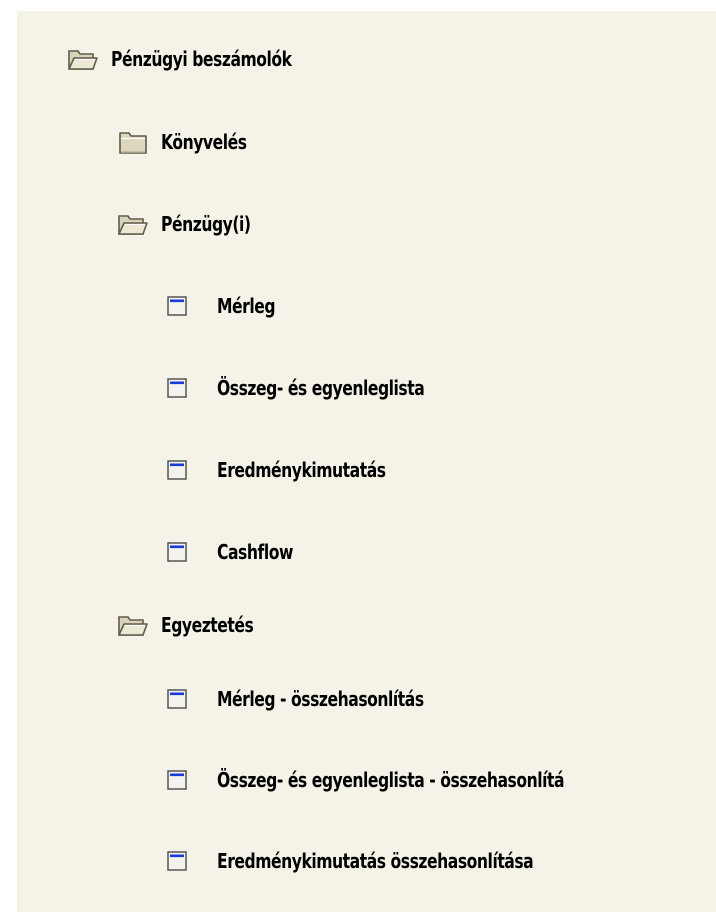 The height and width of the screenshot is (912, 716). I want to click on tree-leaf-eredmenykimutatas: Eredménykimutatás, so click(300, 470).